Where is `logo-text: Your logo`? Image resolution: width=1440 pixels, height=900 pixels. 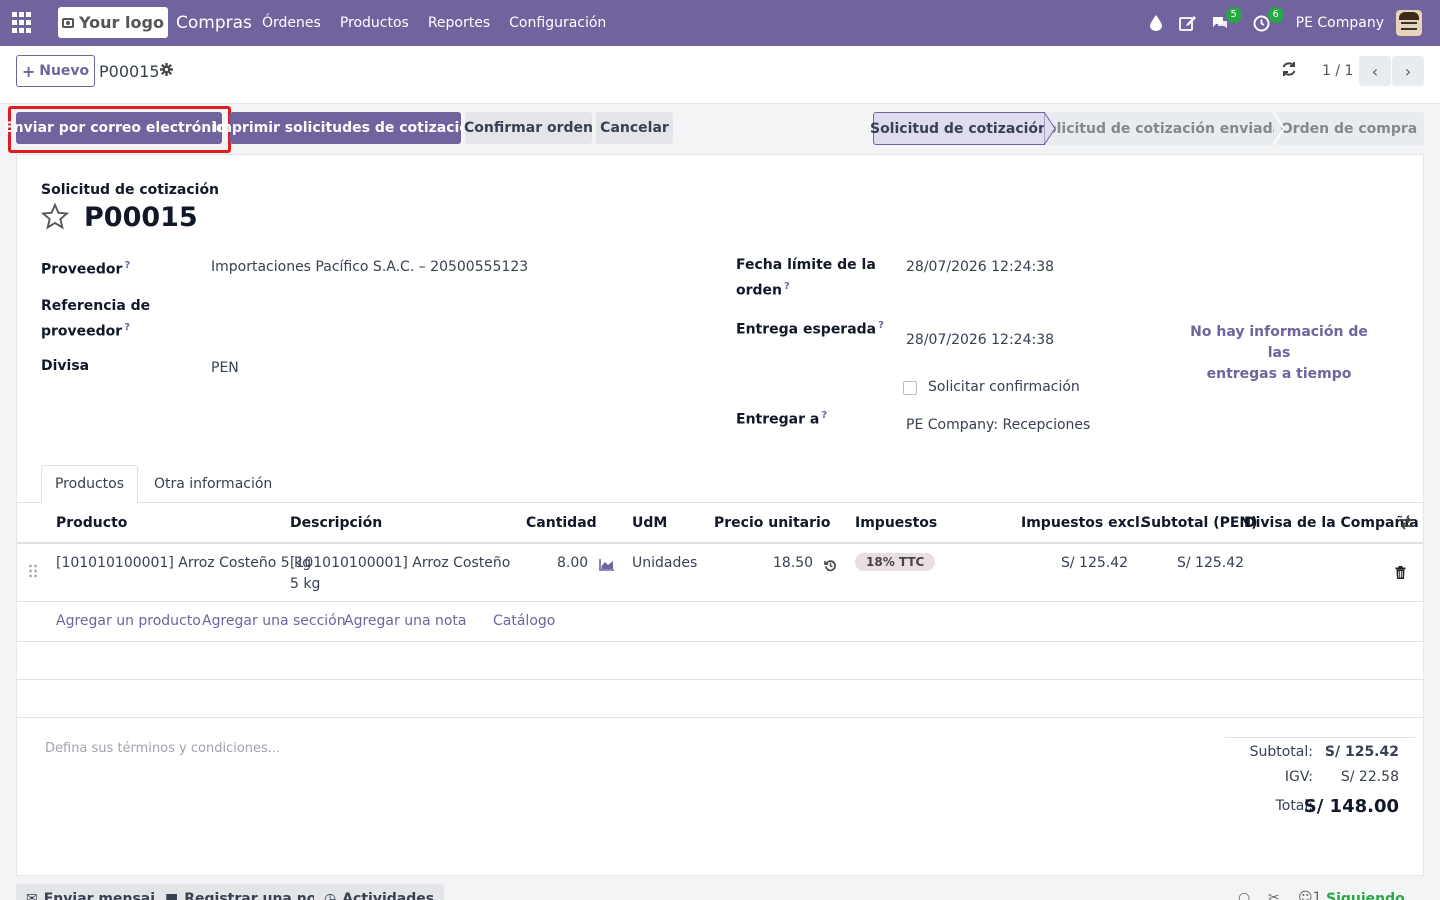
logo-text: Your logo is located at coordinates (121, 22).